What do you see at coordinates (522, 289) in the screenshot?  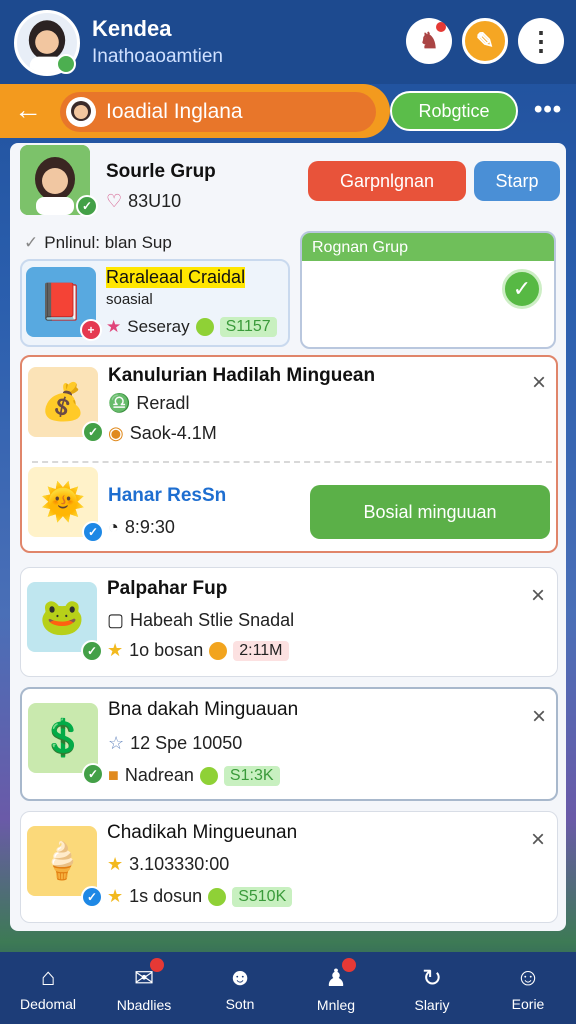 I see `checkmark-icon: ✓` at bounding box center [522, 289].